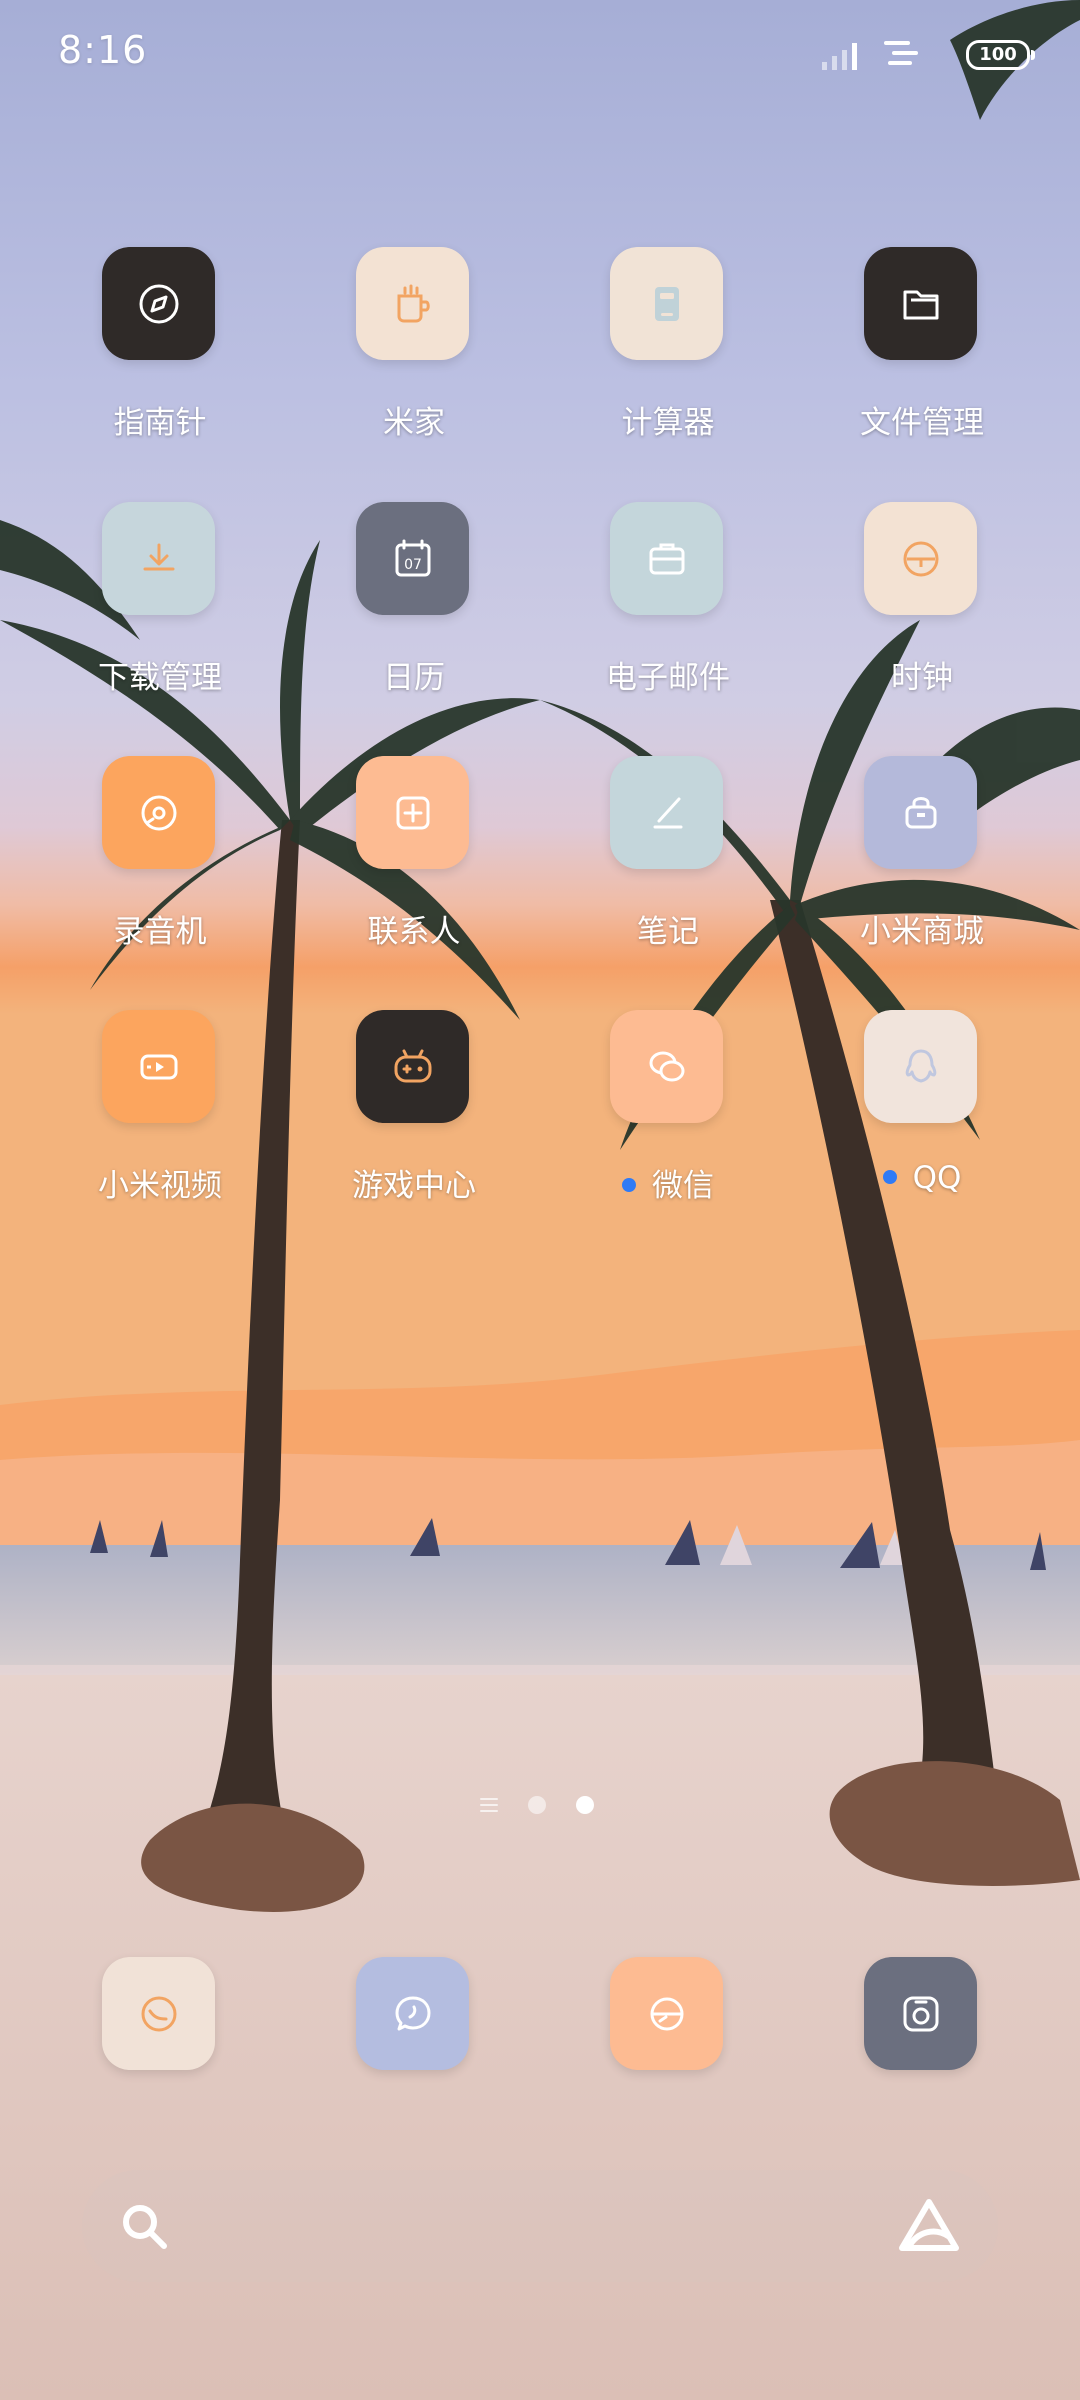  Describe the element at coordinates (160, 1186) in the screenshot. I see `app-label: 小米视频` at that location.